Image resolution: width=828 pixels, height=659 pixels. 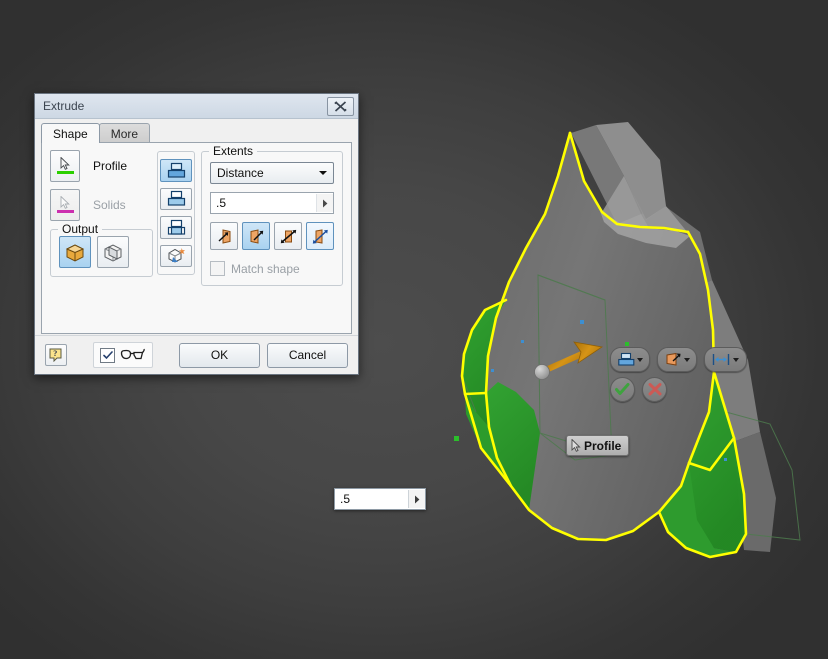 I want to click on operation-intersect-button, so click(x=176, y=227).